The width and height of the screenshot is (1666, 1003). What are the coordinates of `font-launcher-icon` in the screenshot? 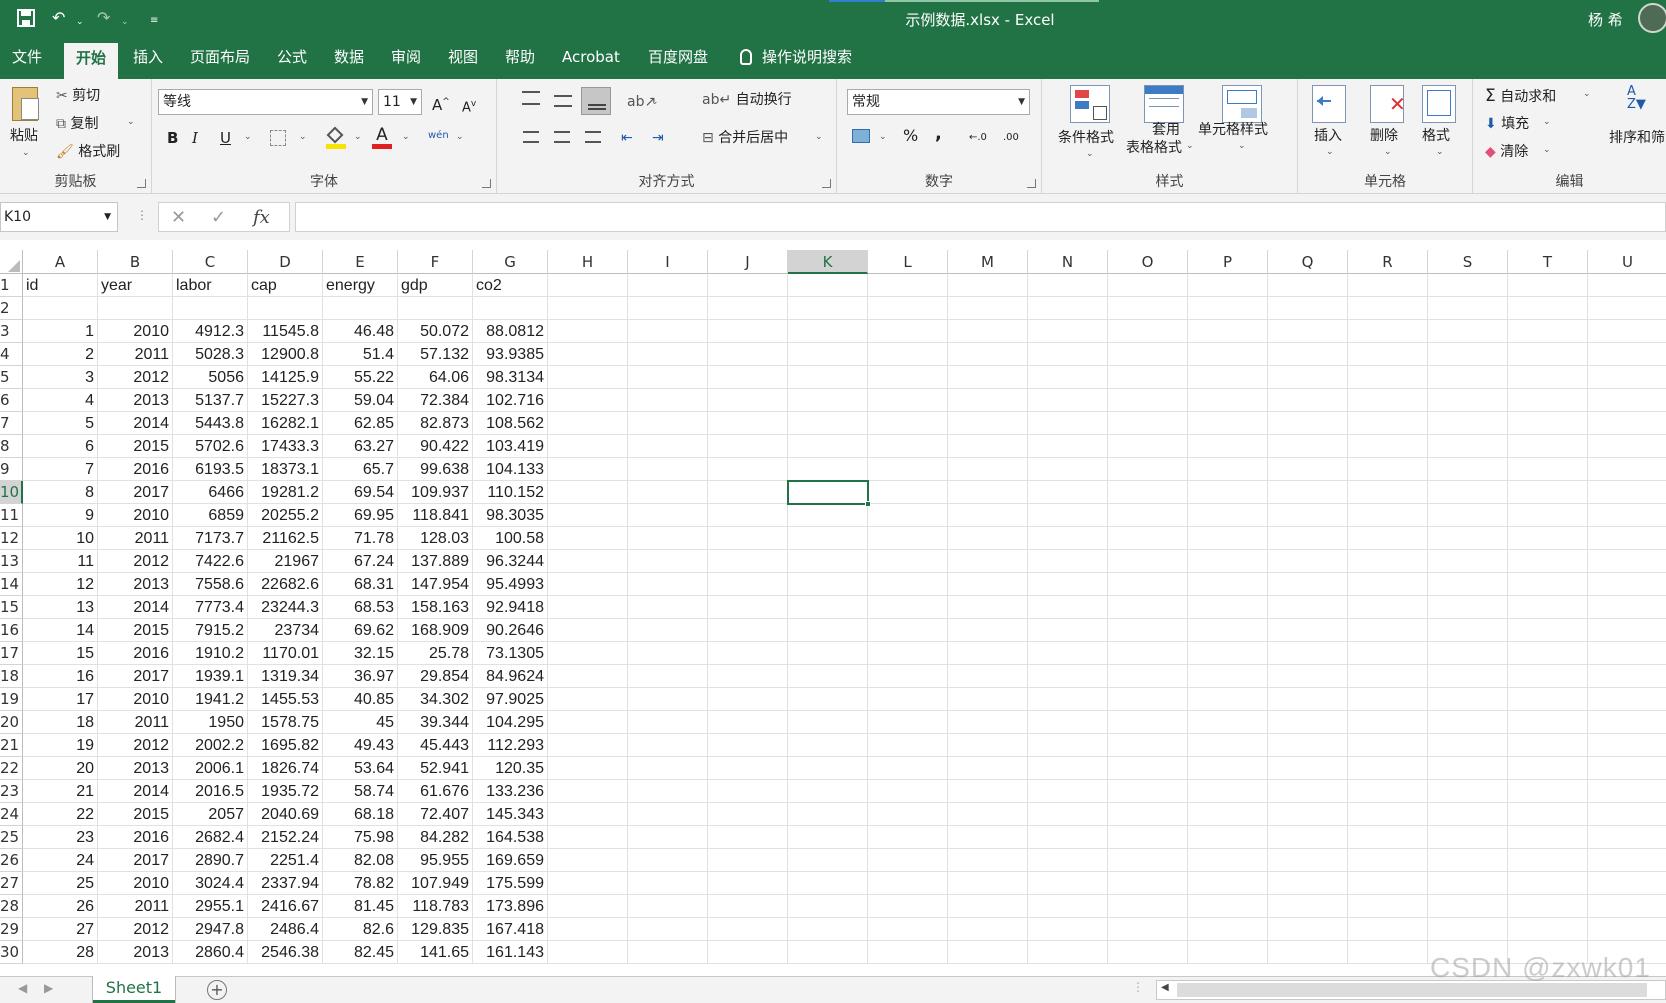 It's located at (486, 183).